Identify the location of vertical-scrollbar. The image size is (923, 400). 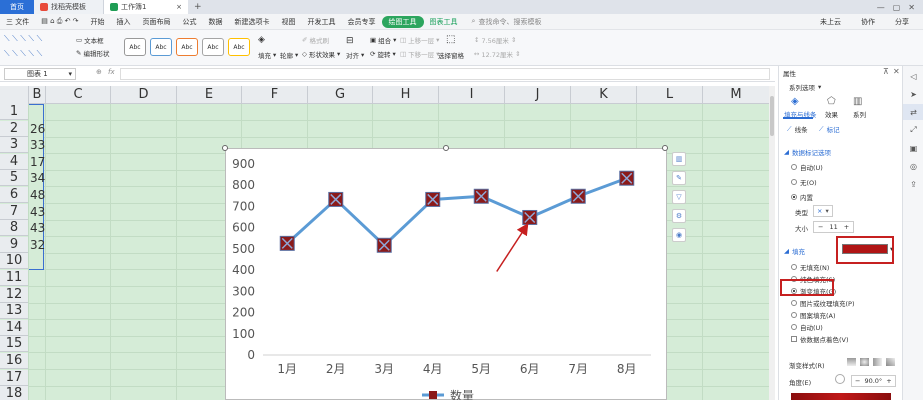
(772, 243).